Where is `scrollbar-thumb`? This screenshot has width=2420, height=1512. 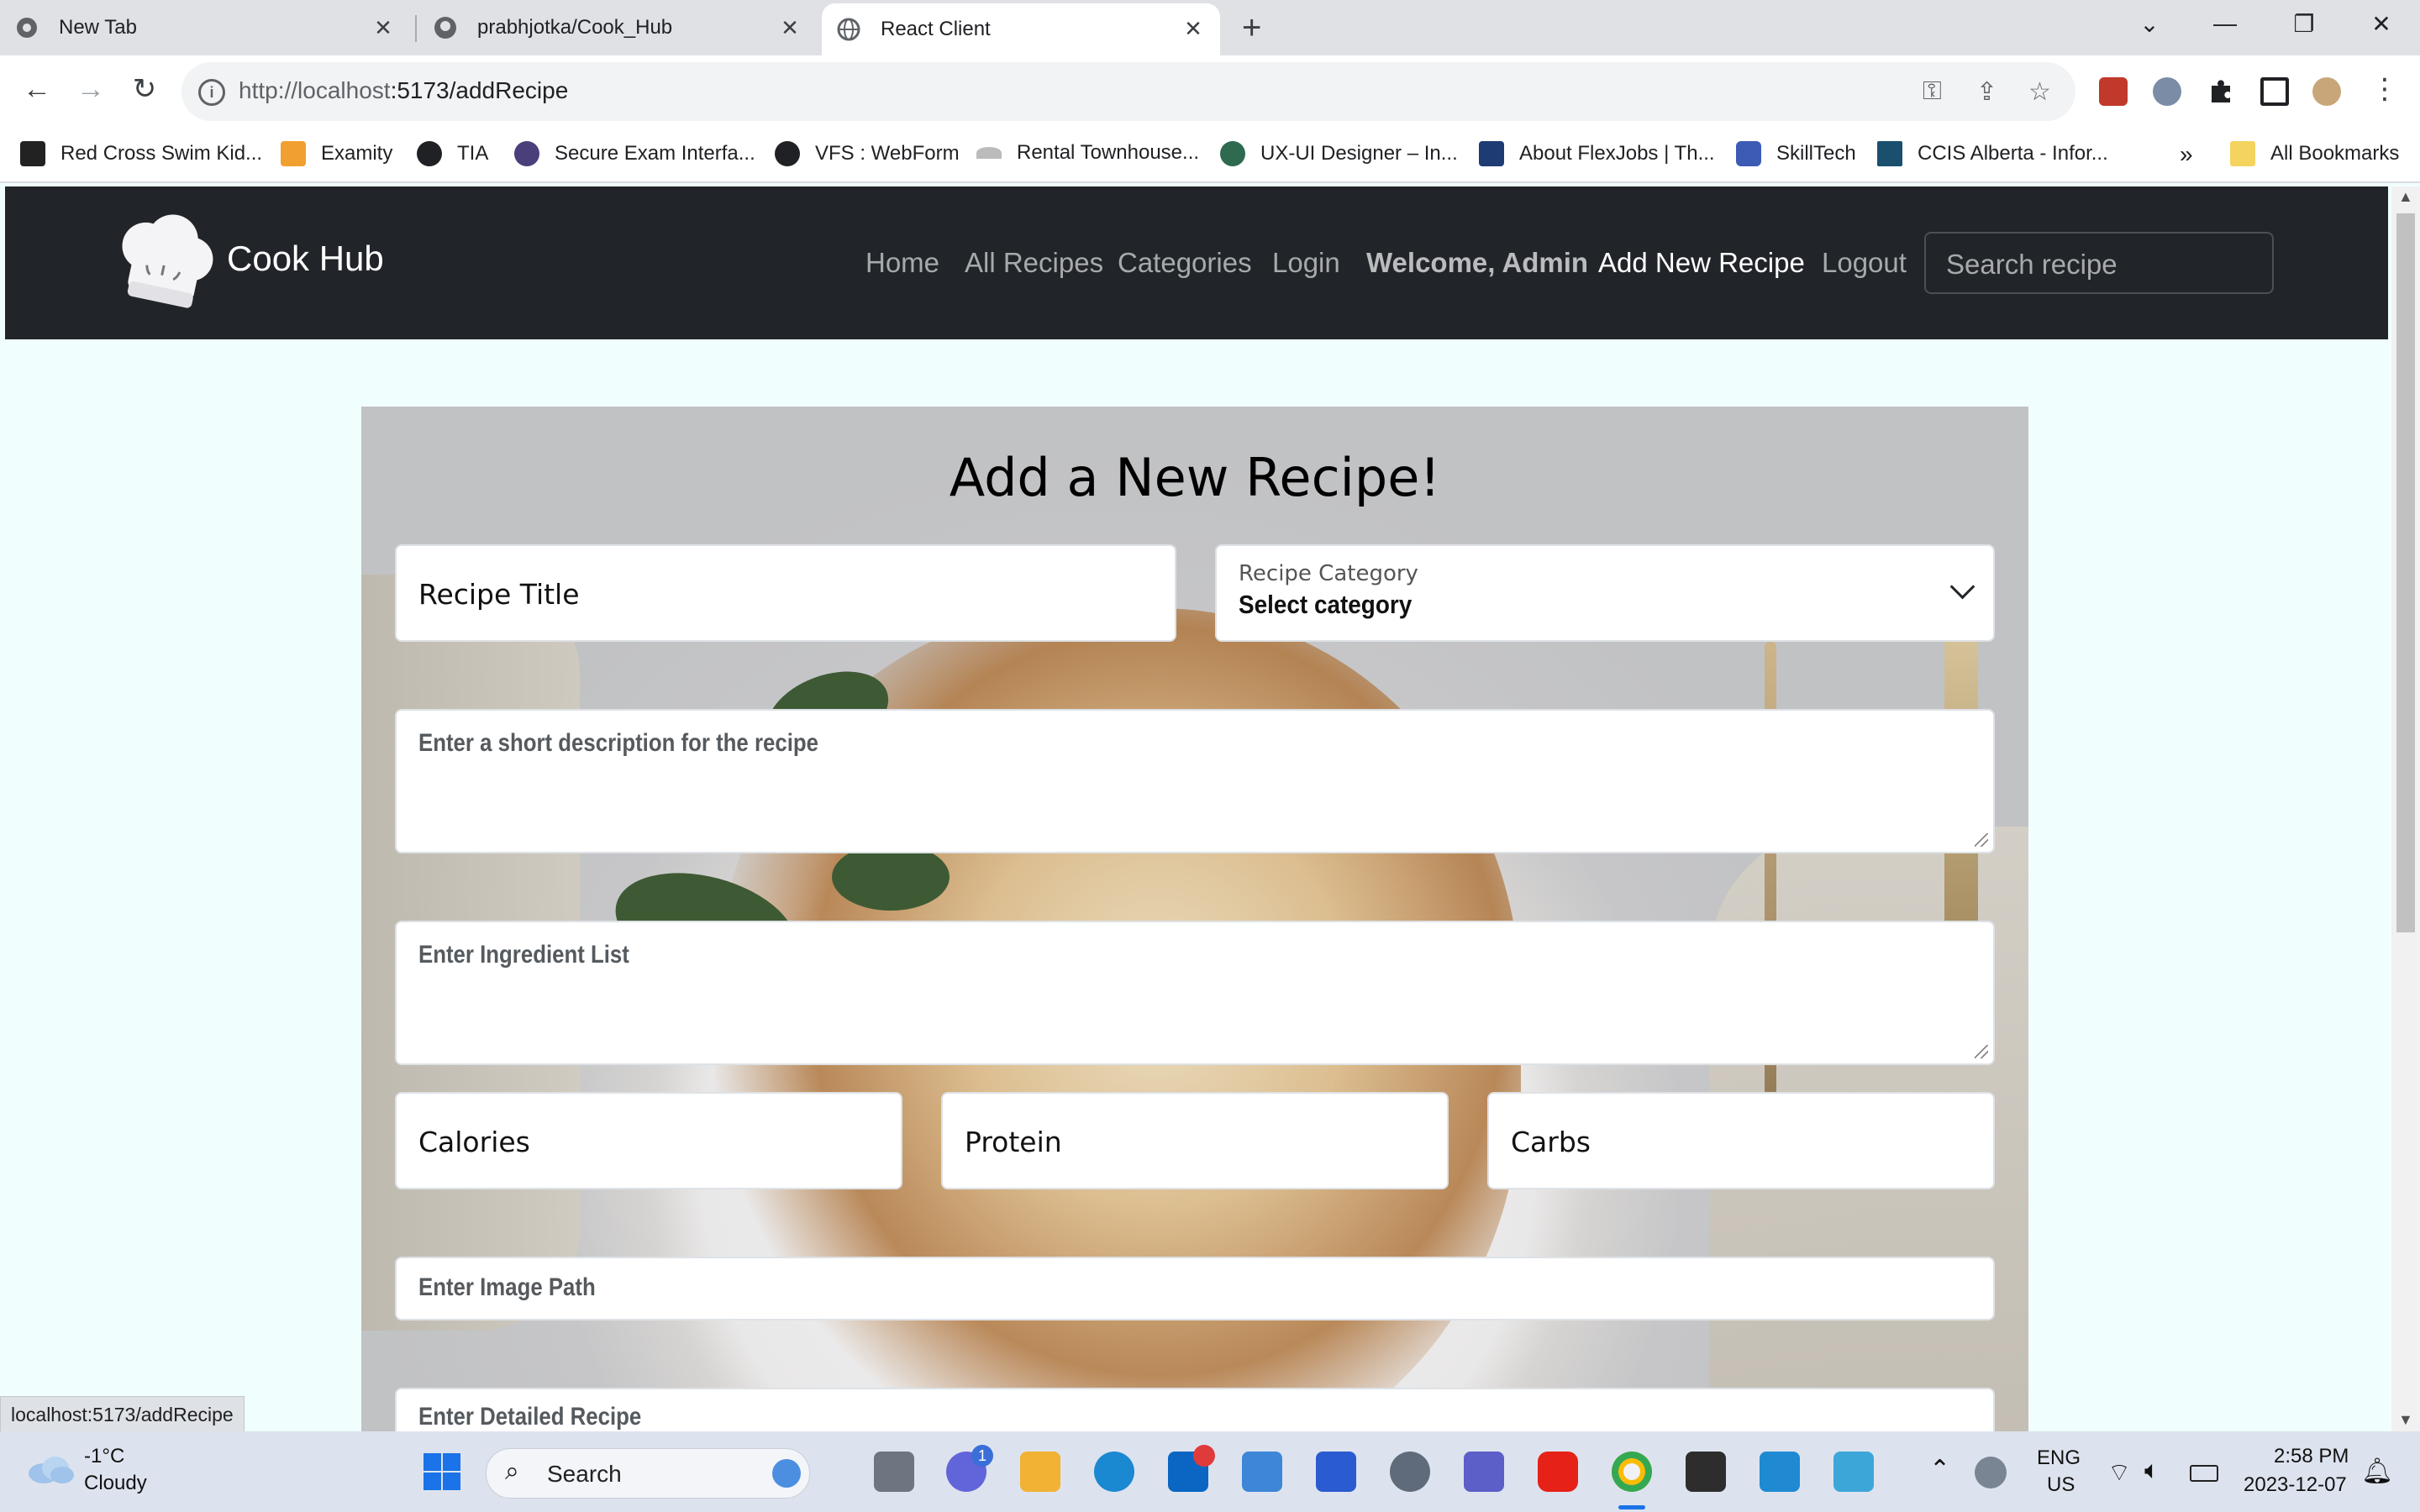 scrollbar-thumb is located at coordinates (2405, 572).